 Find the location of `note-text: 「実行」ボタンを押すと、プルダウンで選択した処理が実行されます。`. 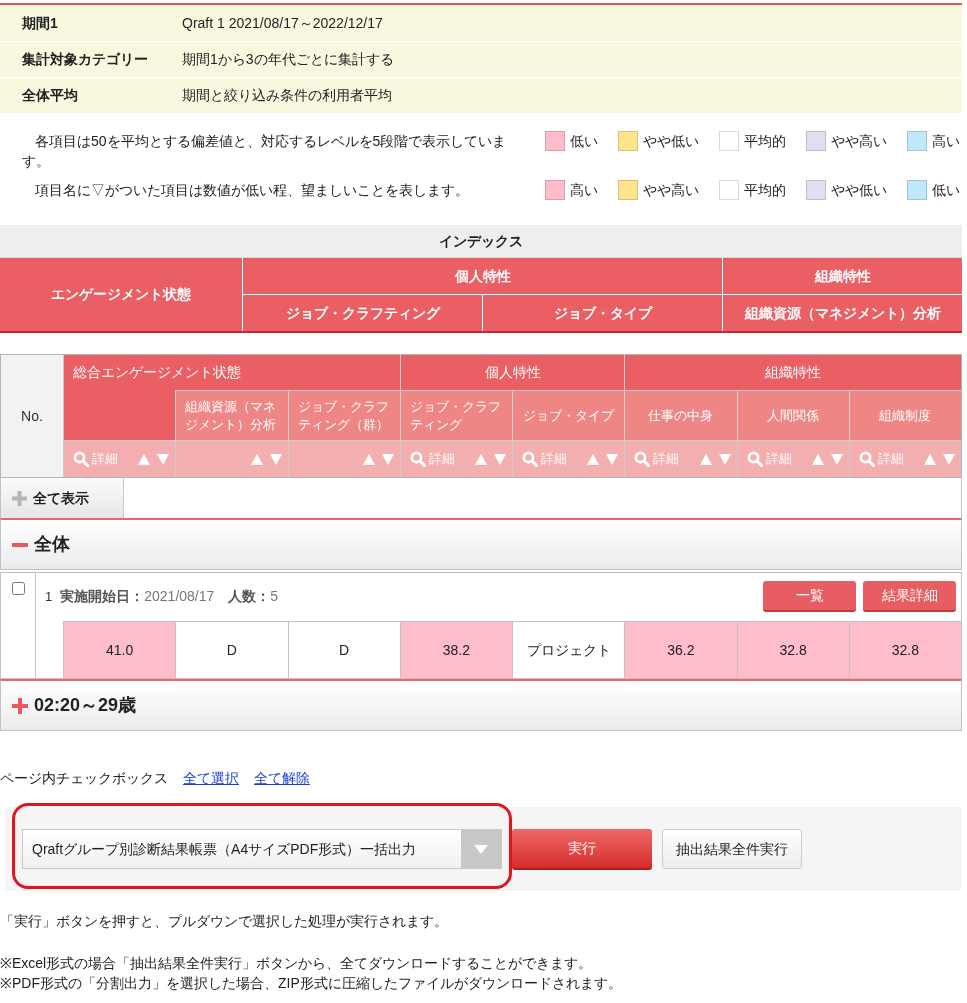

note-text: 「実行」ボタンを押すと、プルダウンで選択した処理が実行されます。 is located at coordinates (224, 921).